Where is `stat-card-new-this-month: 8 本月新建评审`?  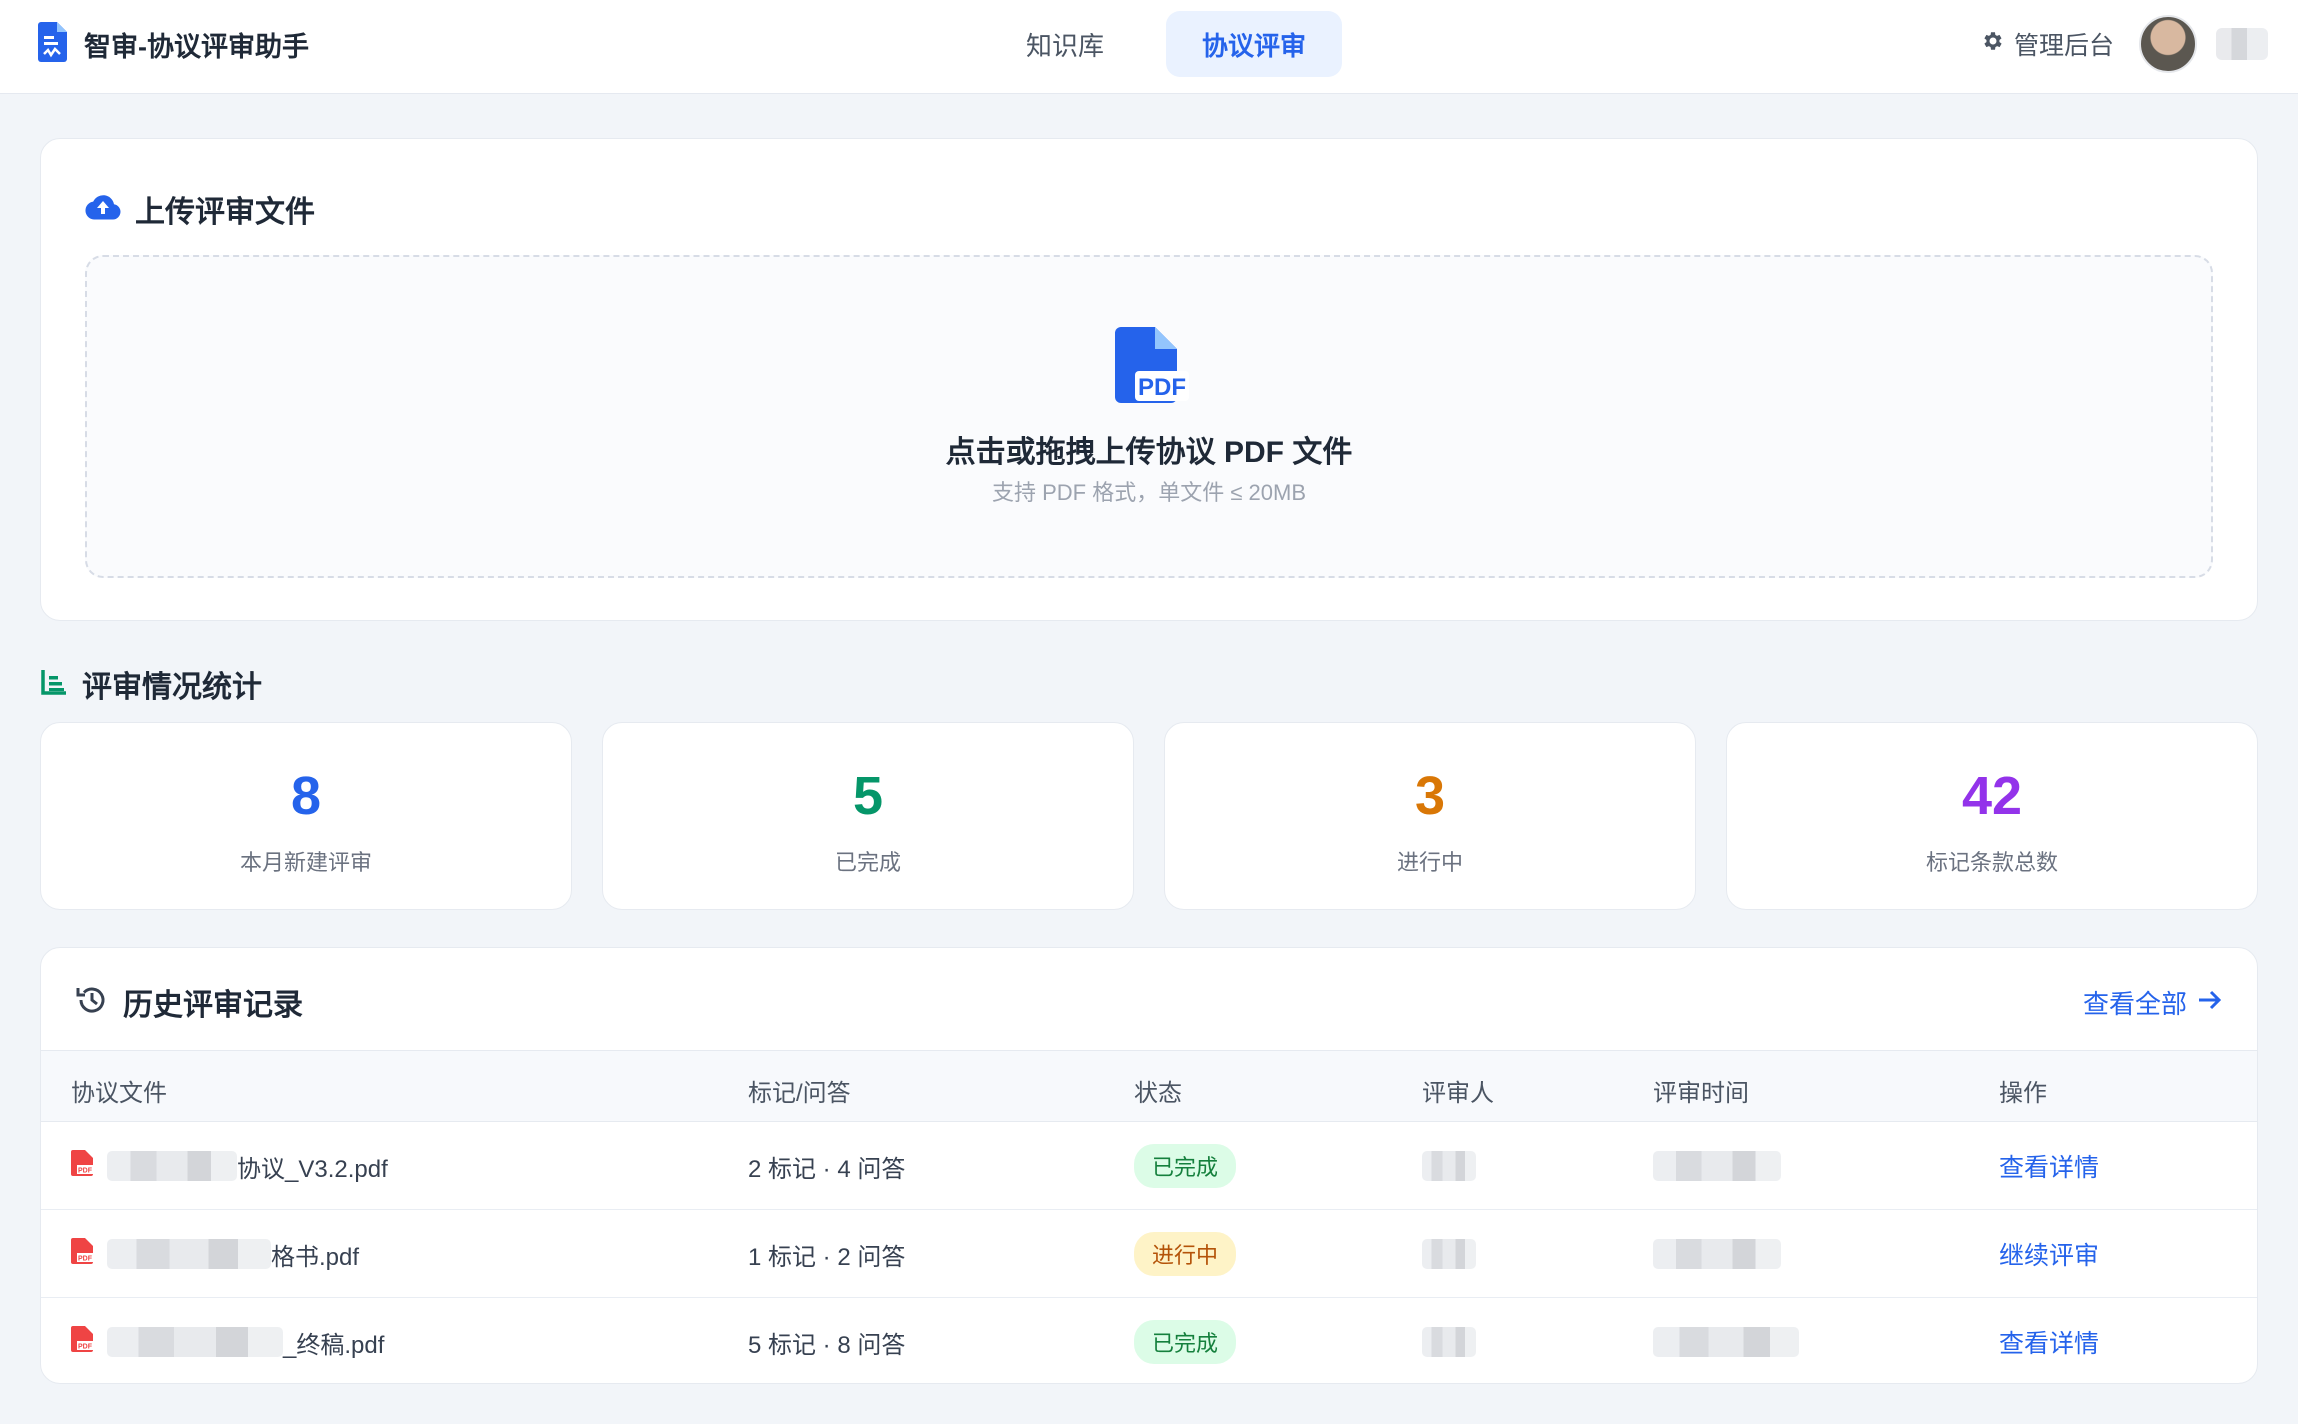
stat-card-new-this-month: 8 本月新建评审 is located at coordinates (306, 816).